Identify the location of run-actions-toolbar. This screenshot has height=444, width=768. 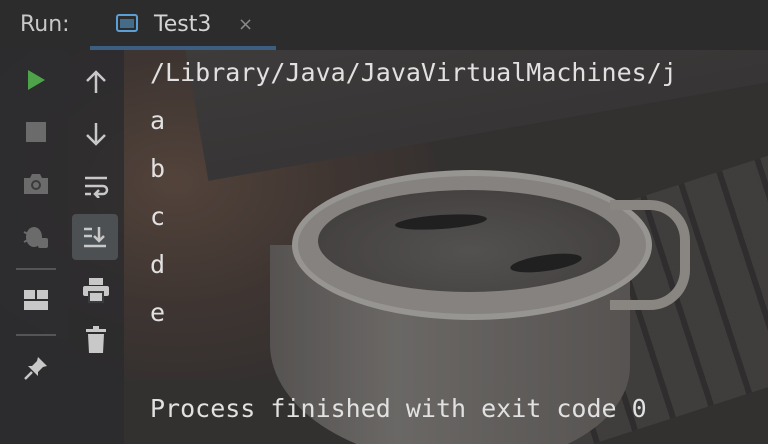
(34, 247).